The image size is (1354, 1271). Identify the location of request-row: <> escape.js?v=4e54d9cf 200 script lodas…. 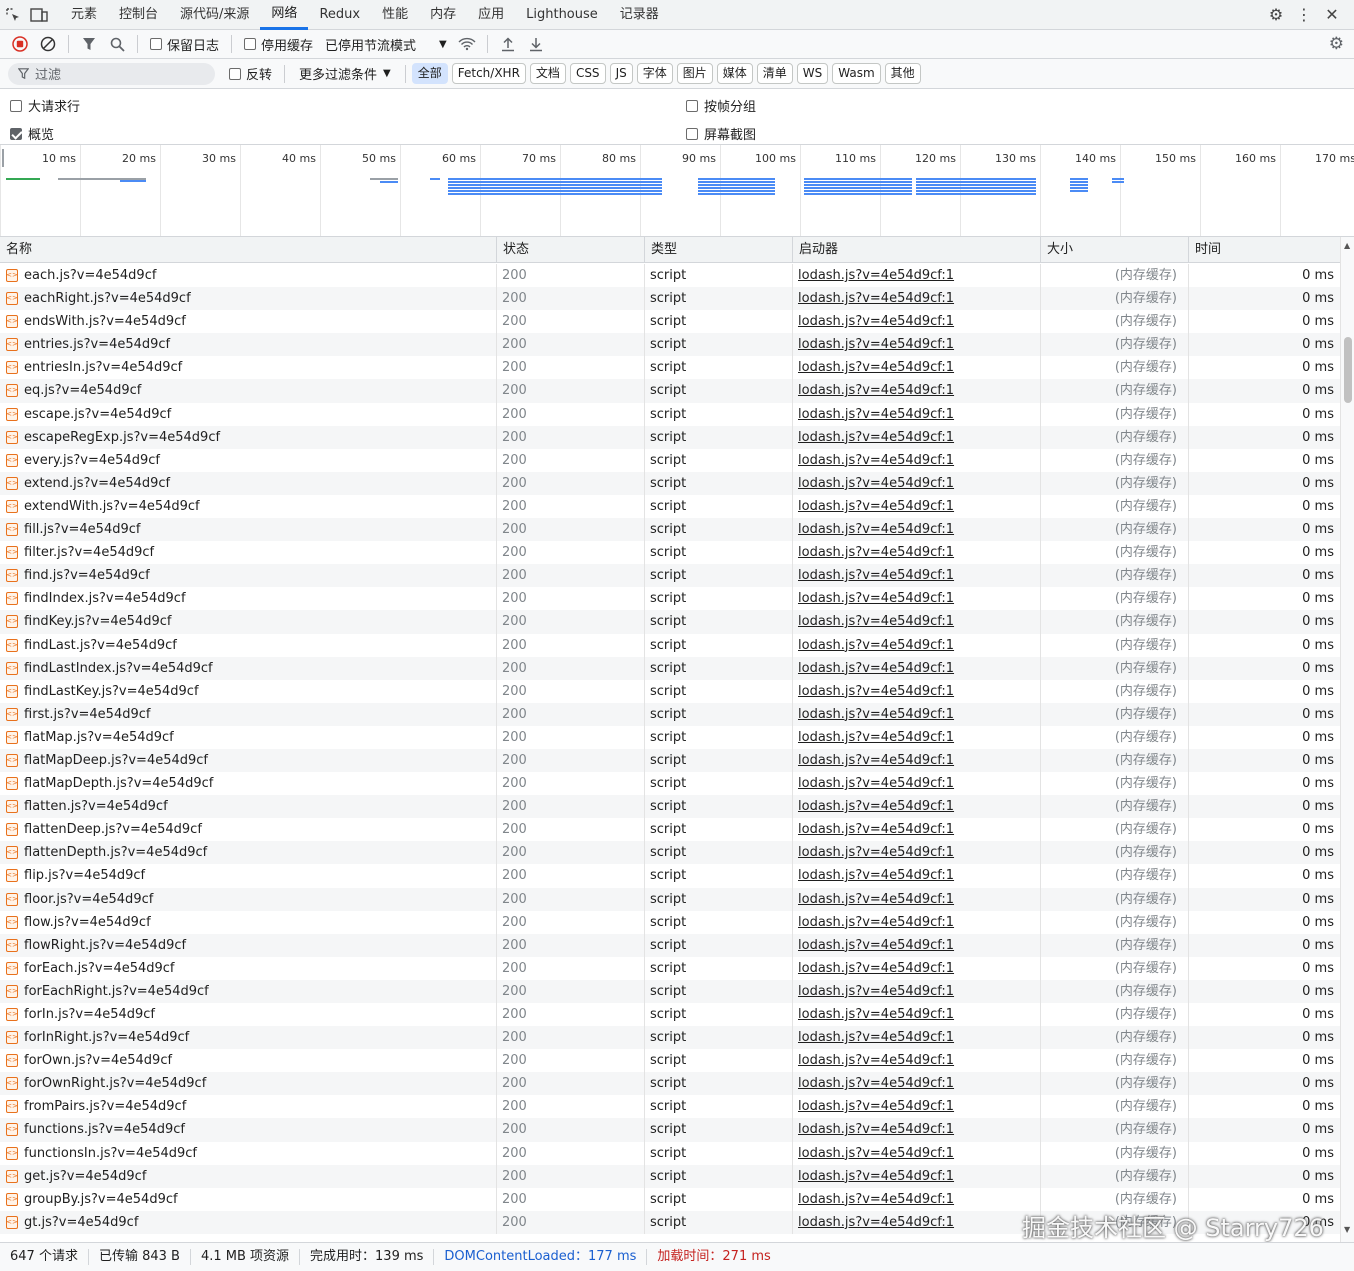
(670, 414).